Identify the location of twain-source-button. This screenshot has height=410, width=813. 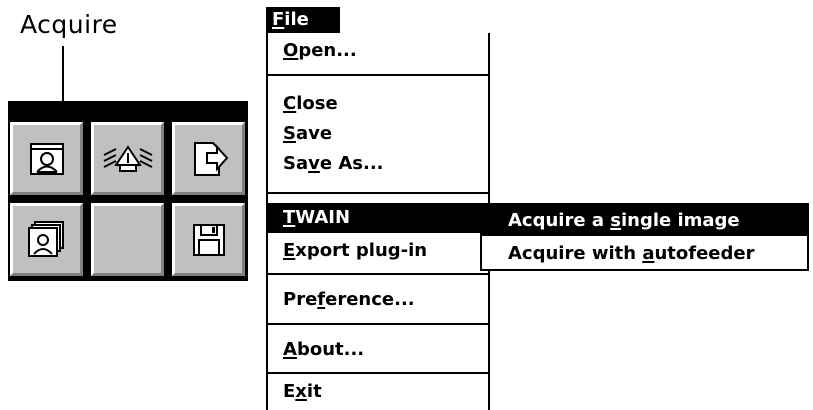
(127, 158).